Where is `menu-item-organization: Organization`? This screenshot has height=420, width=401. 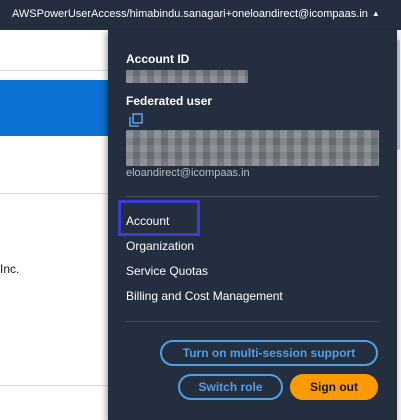 menu-item-organization: Organization is located at coordinates (160, 246).